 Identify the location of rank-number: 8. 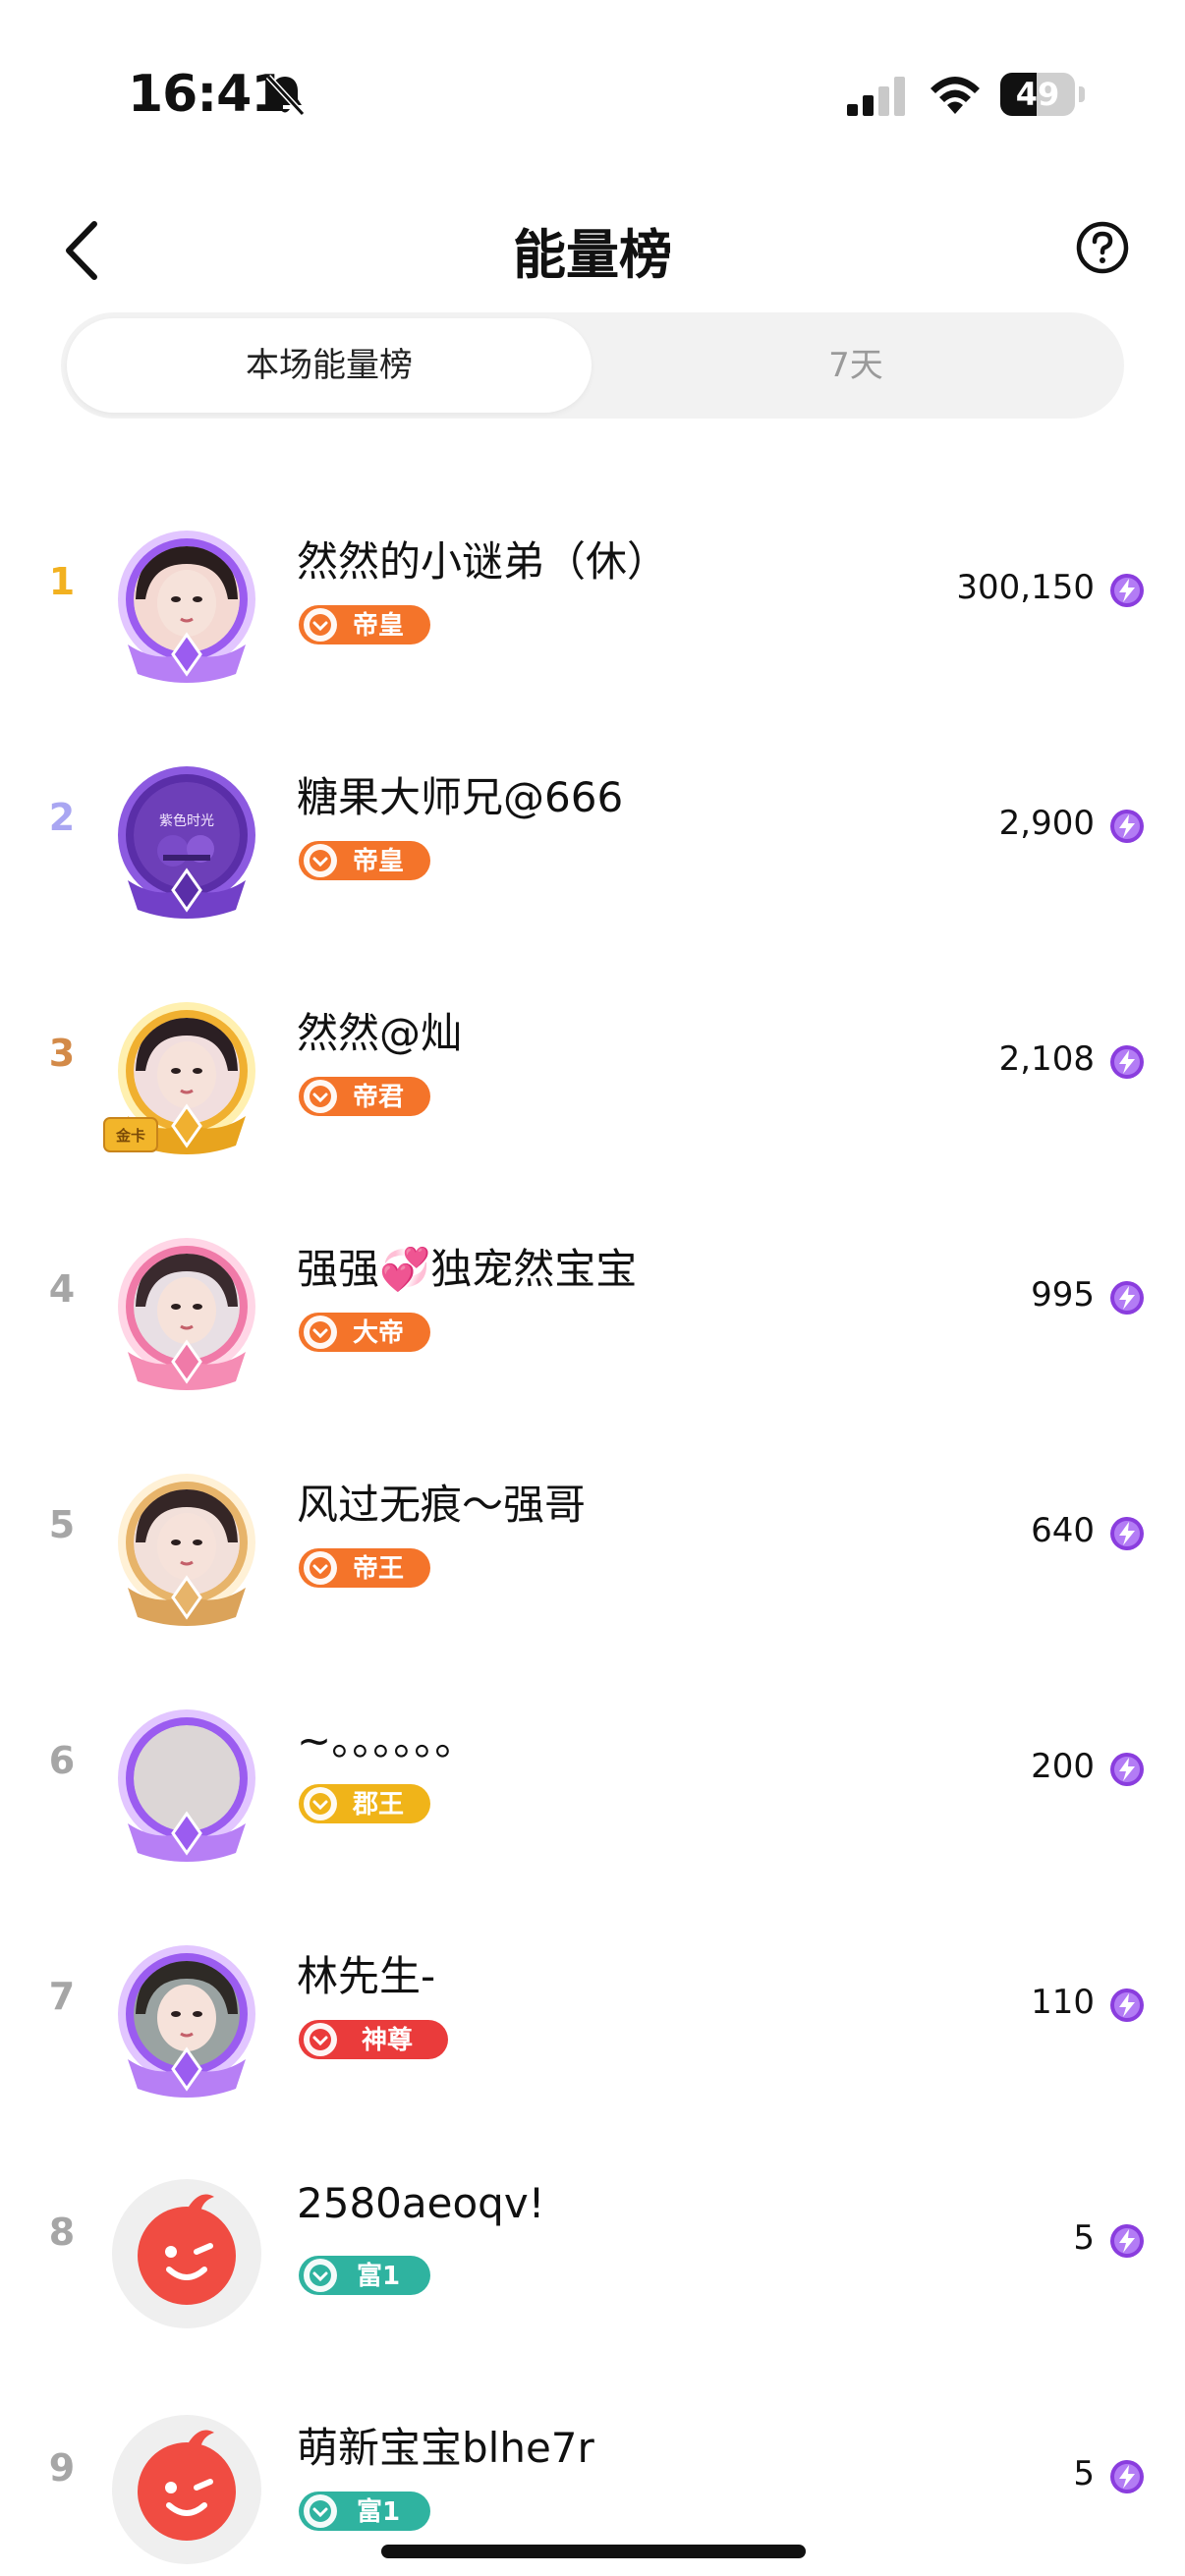
(62, 2232).